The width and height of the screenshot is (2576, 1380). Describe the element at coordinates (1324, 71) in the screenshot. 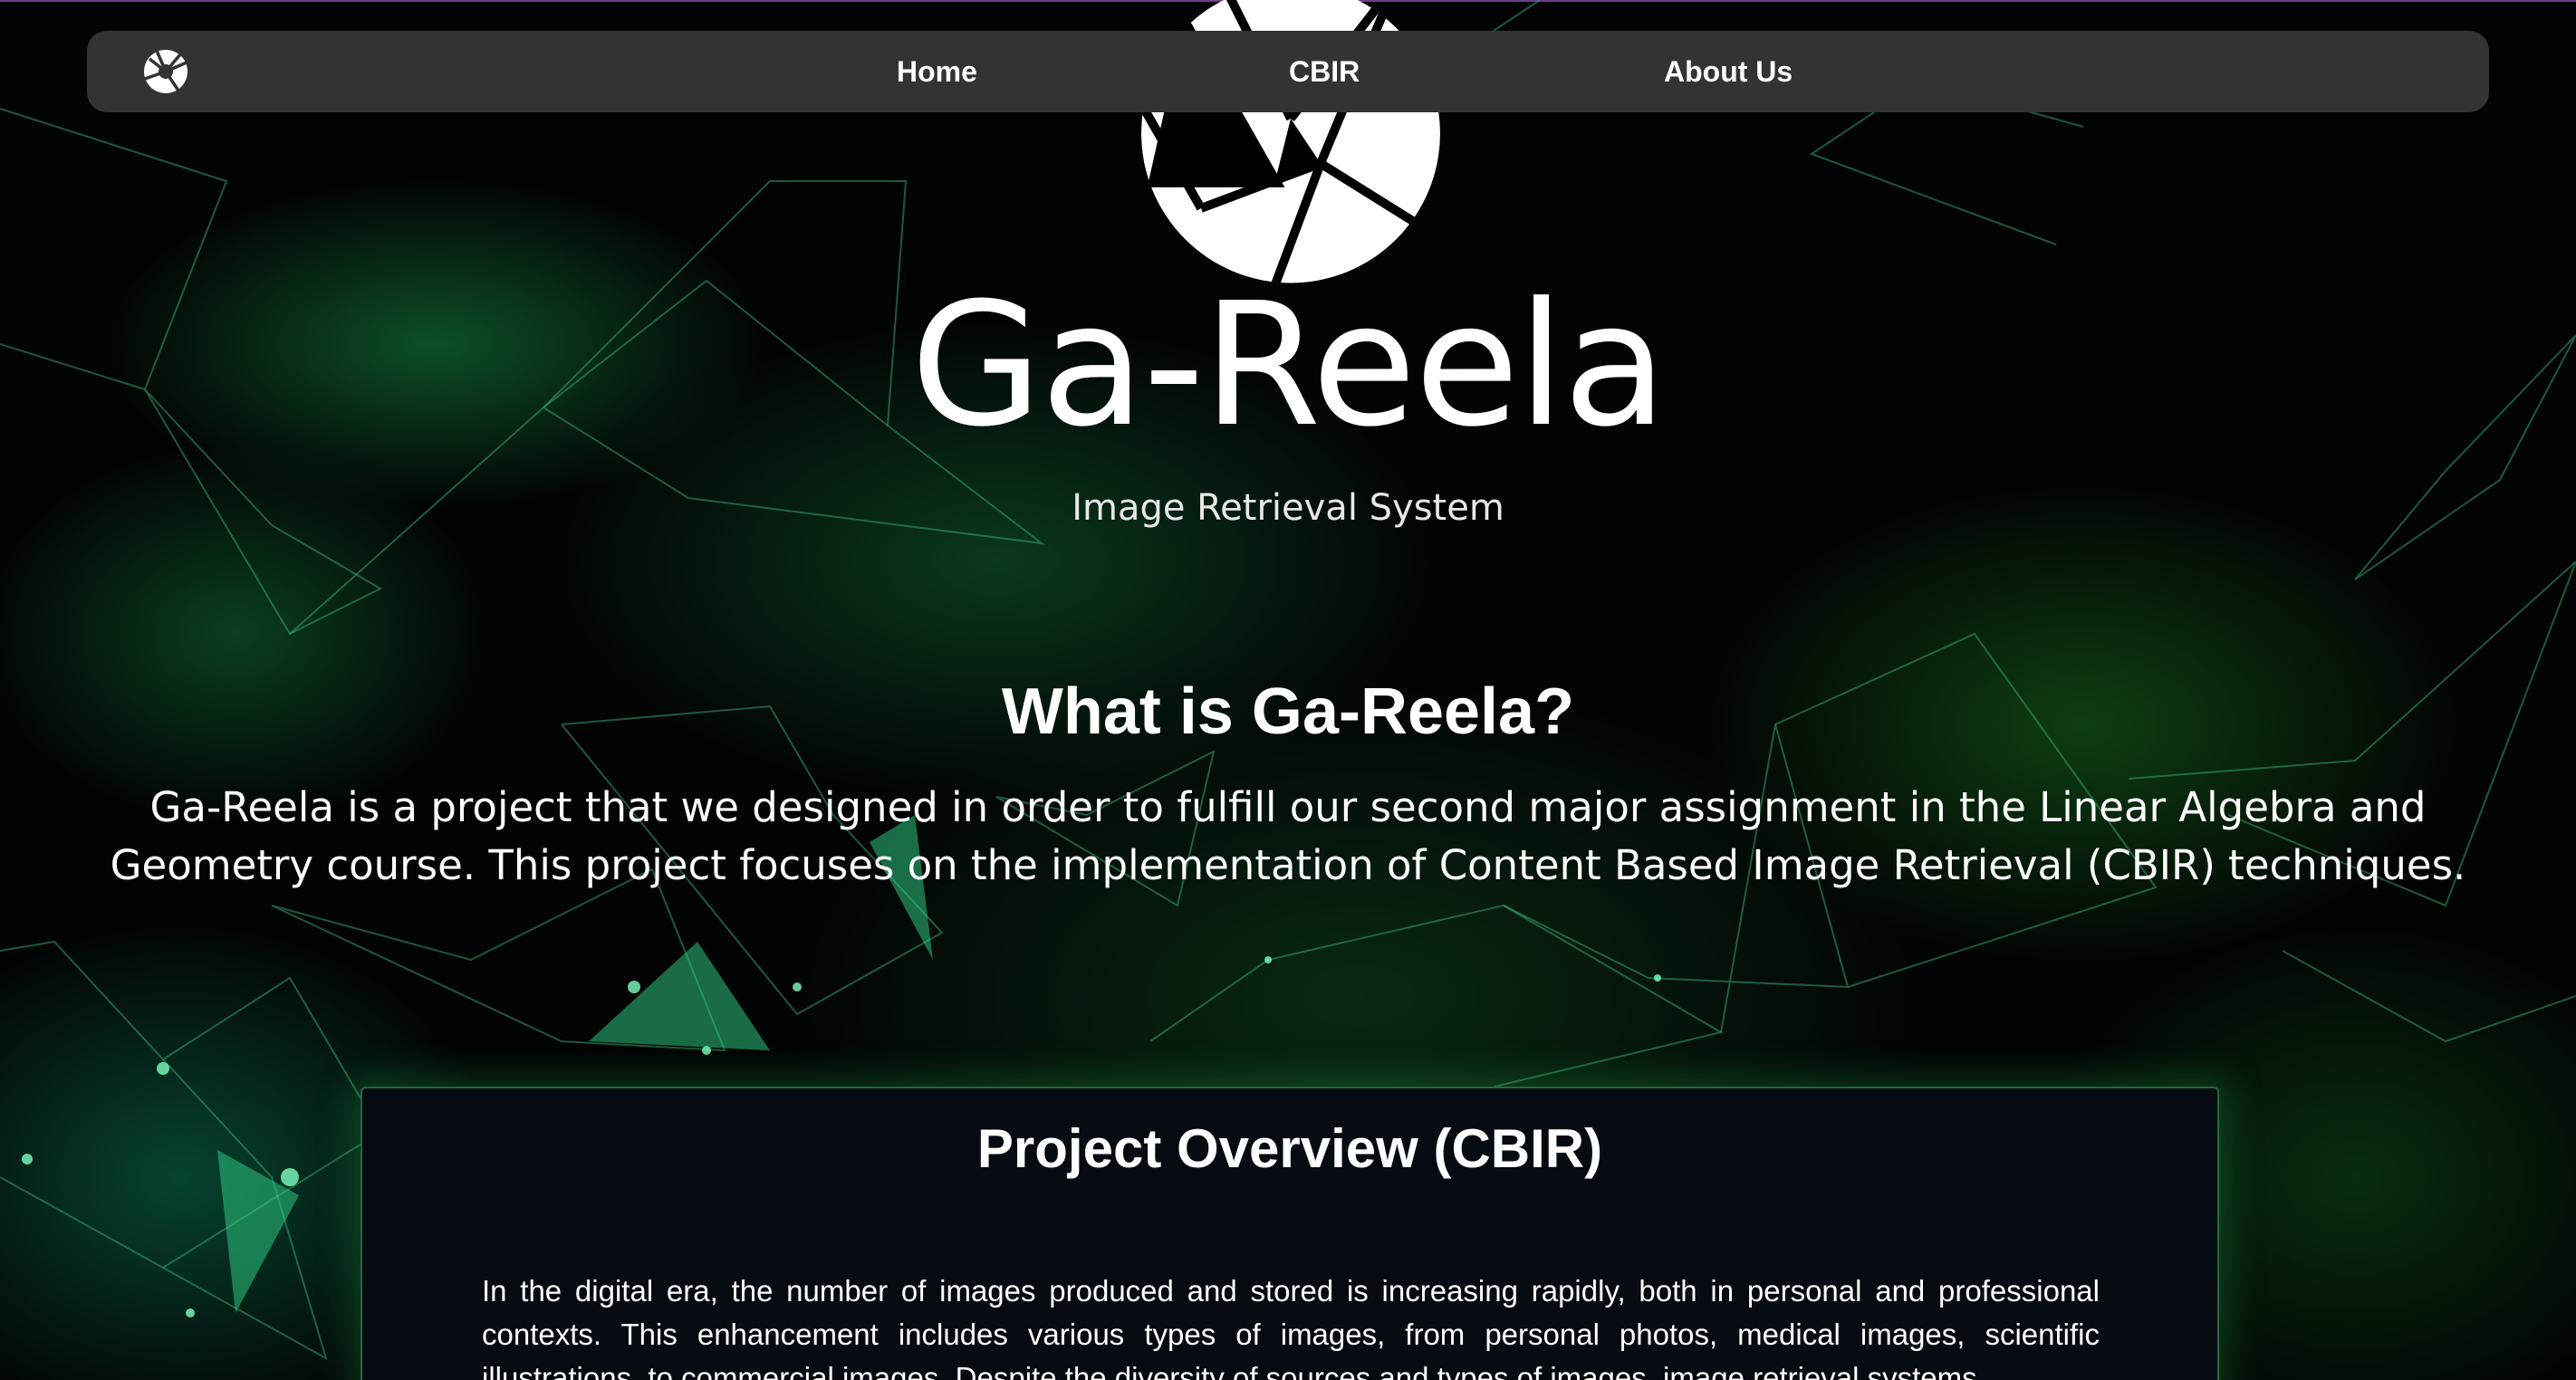

I see `nav-cbir-link: CBIR` at that location.